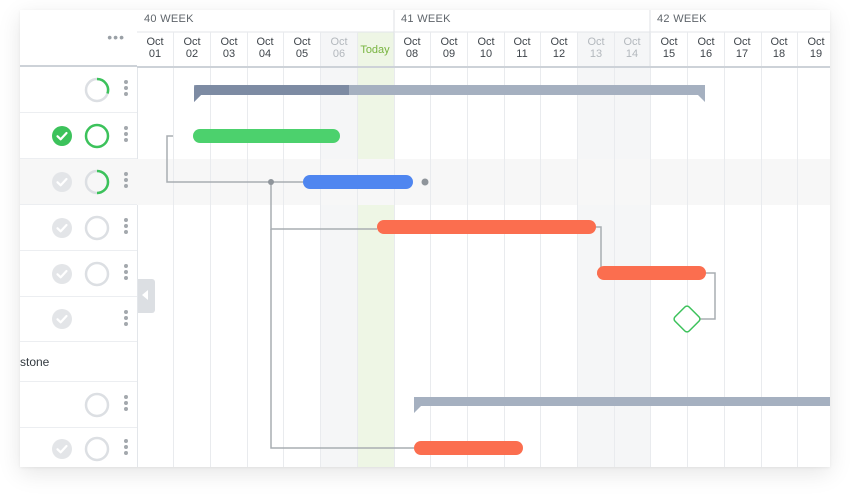 This screenshot has height=500, width=850. Describe the element at coordinates (155, 48) in the screenshot. I see `day-header: Oct 01` at that location.